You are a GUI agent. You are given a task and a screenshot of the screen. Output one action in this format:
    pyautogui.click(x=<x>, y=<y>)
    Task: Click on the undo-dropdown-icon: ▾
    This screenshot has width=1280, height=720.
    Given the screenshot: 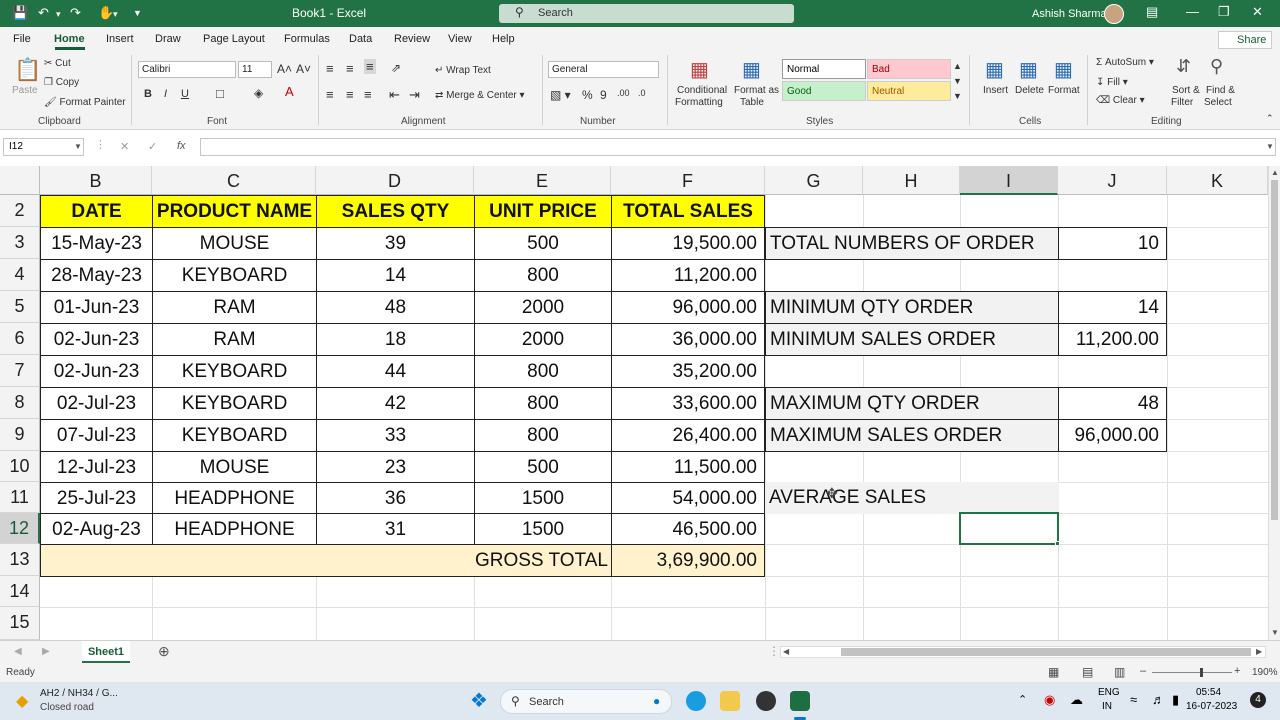 What is the action you would take?
    pyautogui.click(x=58, y=14)
    